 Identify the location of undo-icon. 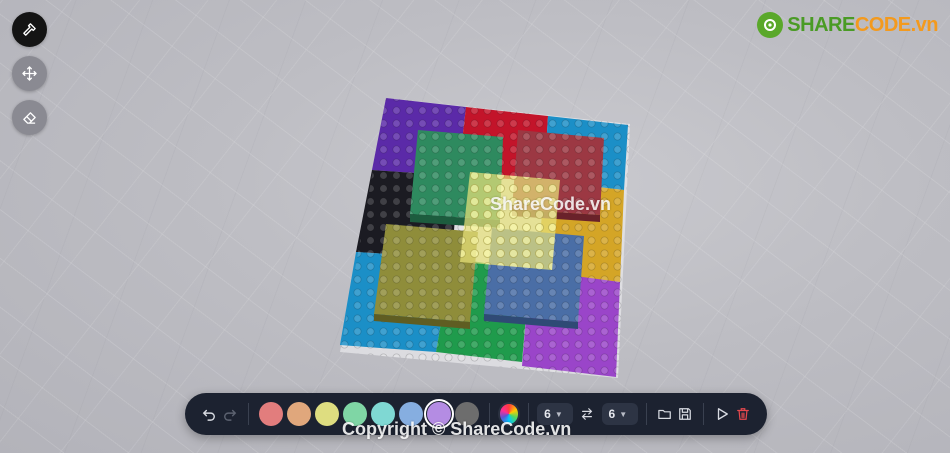
(209, 415).